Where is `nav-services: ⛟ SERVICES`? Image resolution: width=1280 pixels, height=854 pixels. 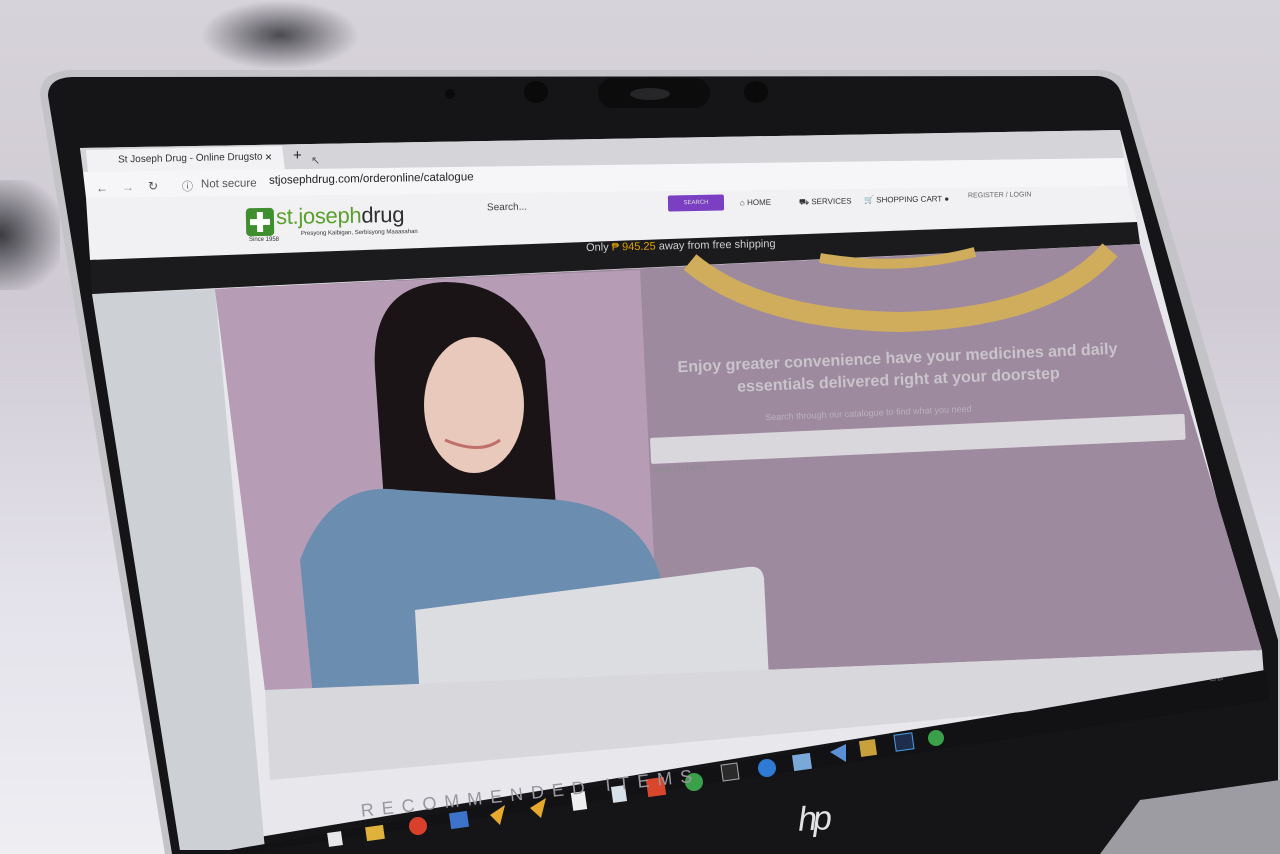
nav-services: ⛟ SERVICES is located at coordinates (825, 202).